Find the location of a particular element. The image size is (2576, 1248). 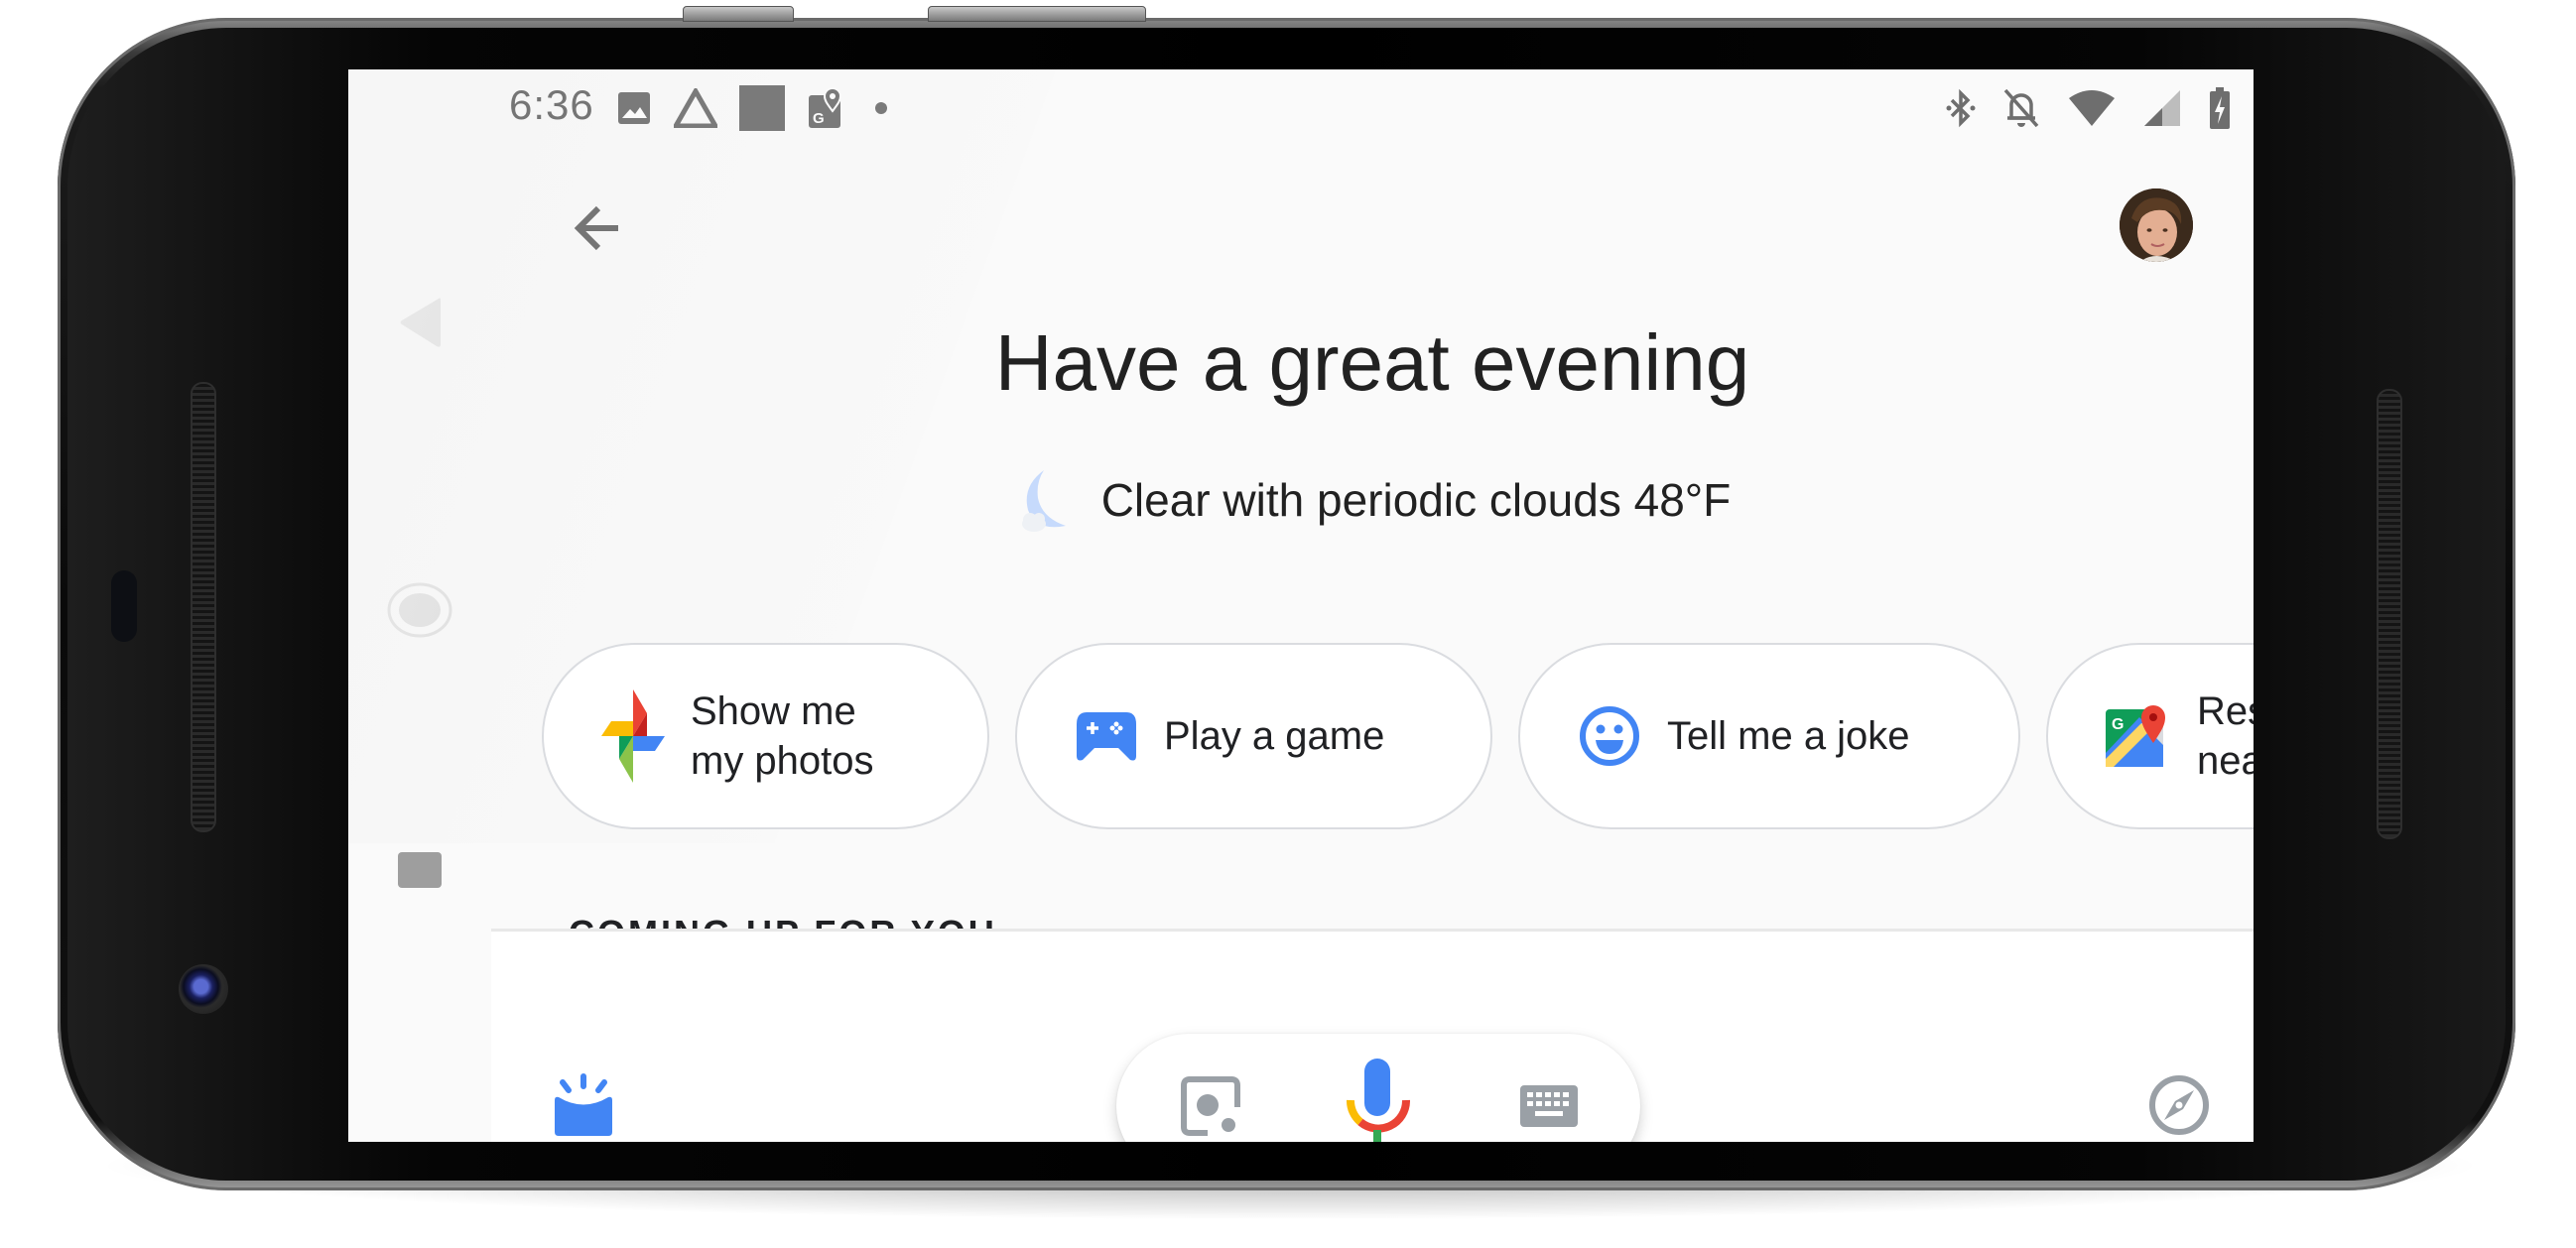

hardware-volume-button is located at coordinates (1037, 14).